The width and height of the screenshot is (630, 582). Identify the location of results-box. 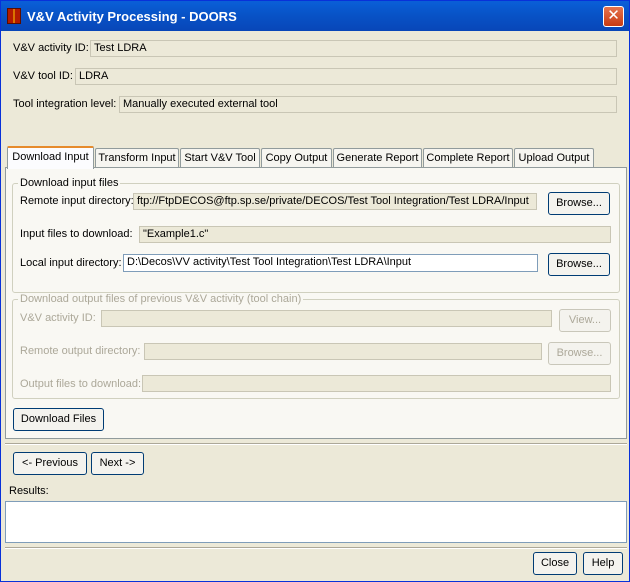
(316, 522).